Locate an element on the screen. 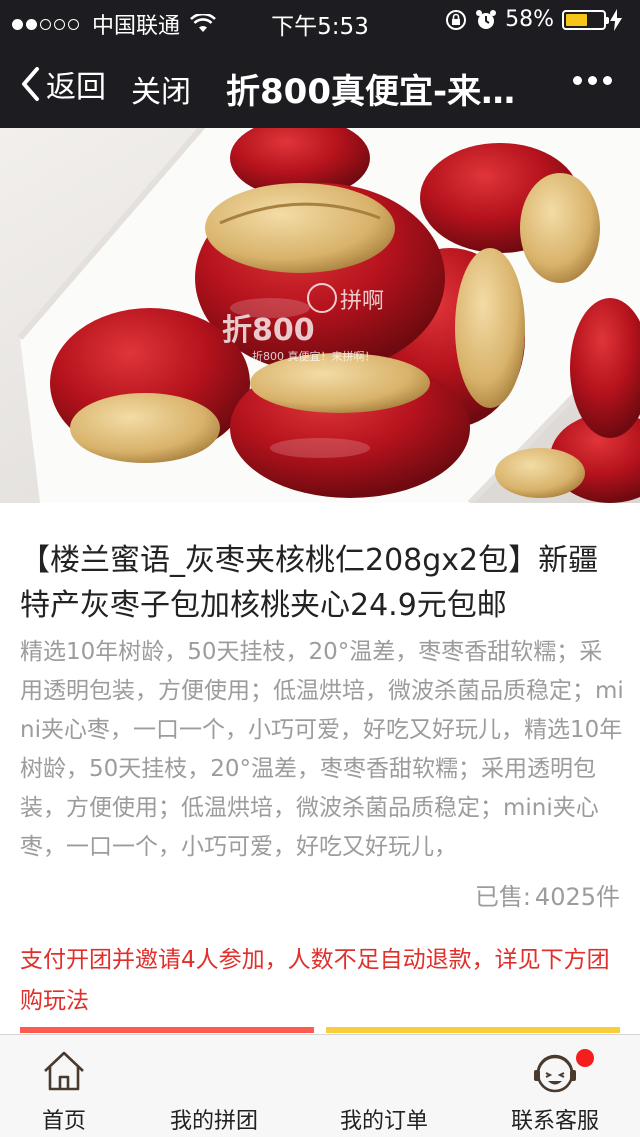 The height and width of the screenshot is (1137, 640). rotation-lock-icon is located at coordinates (456, 19).